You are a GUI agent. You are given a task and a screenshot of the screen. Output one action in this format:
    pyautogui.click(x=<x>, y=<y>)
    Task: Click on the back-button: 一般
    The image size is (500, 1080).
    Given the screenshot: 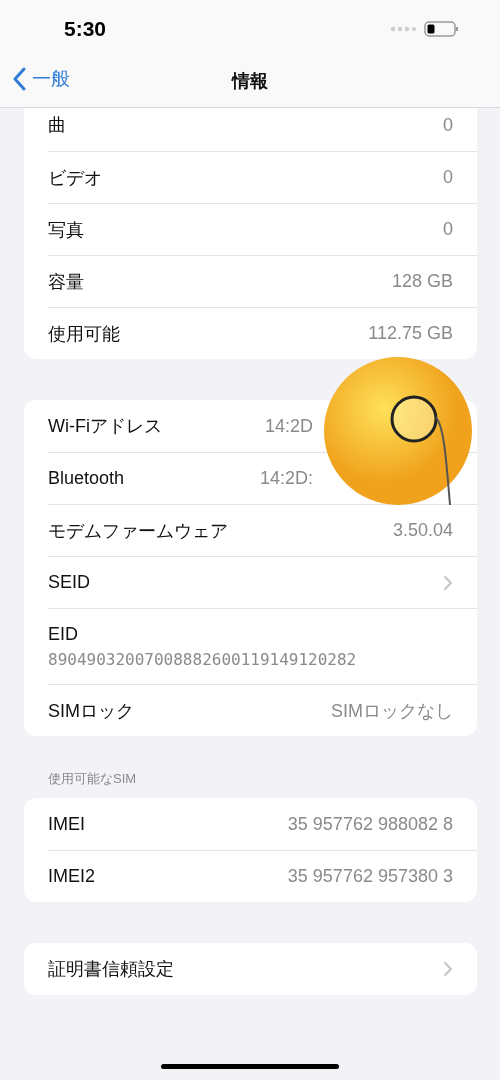 What is the action you would take?
    pyautogui.click(x=41, y=79)
    